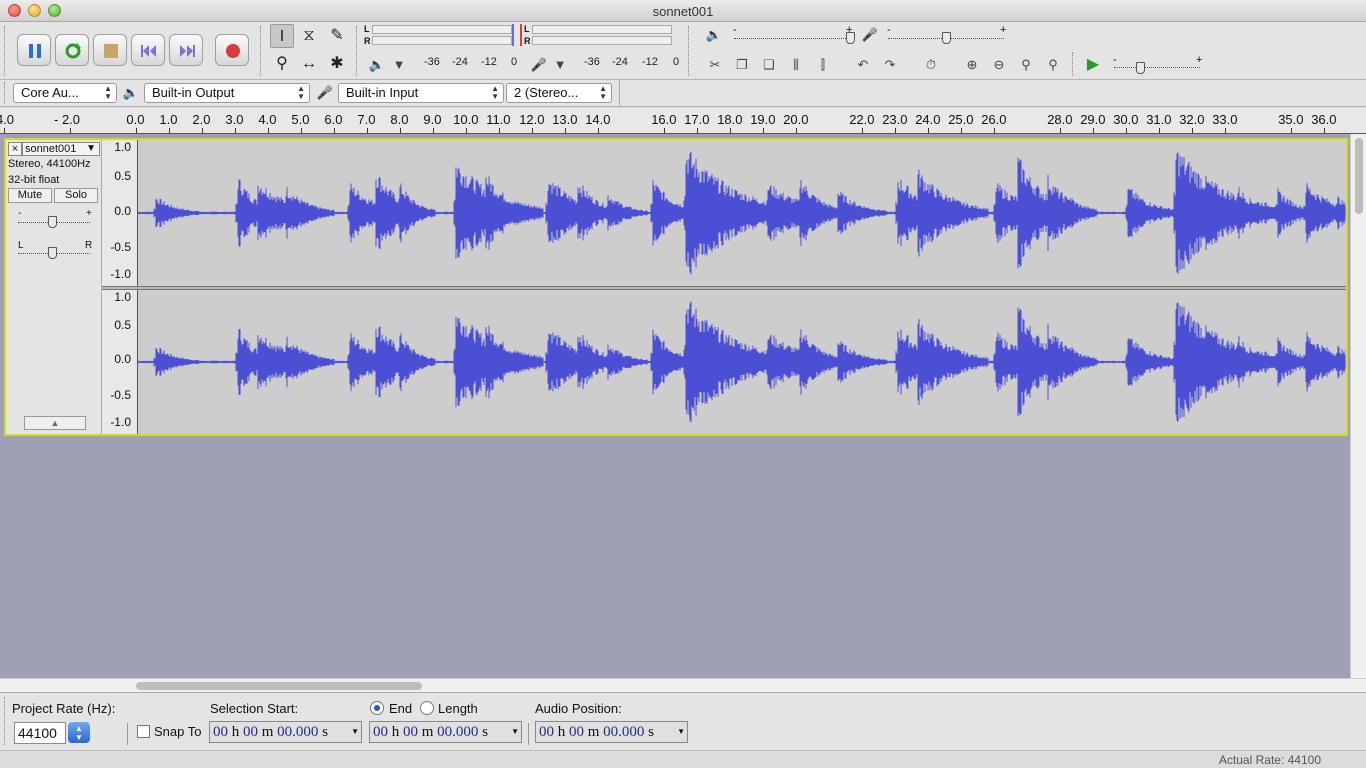 This screenshot has height=768, width=1366. I want to click on recording-meter-menu: ▼, so click(560, 65).